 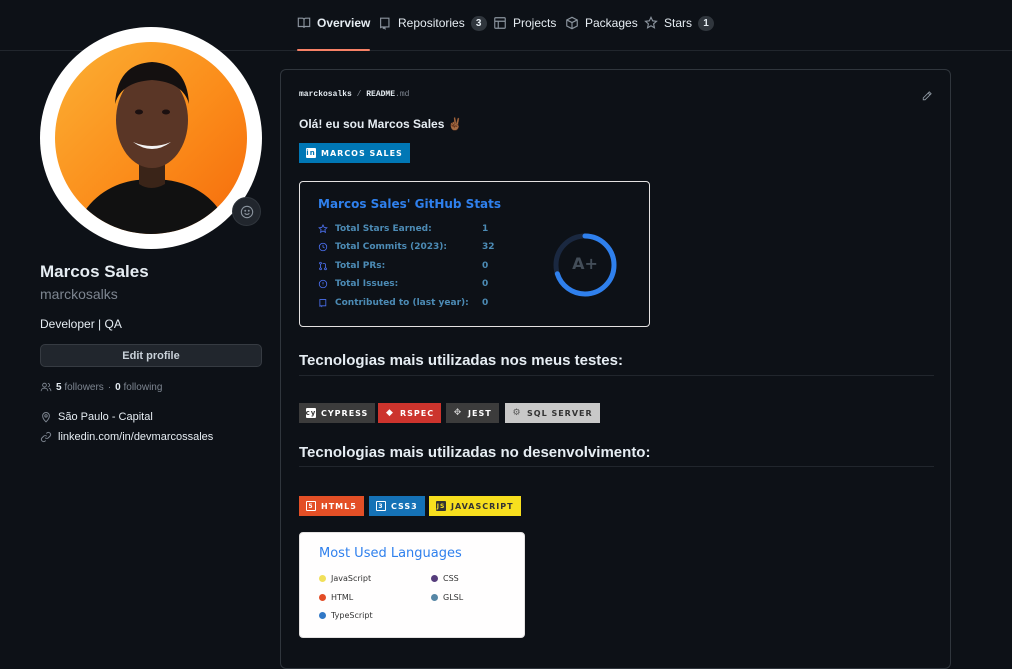 I want to click on profile-username: marckosalks, so click(x=79, y=294).